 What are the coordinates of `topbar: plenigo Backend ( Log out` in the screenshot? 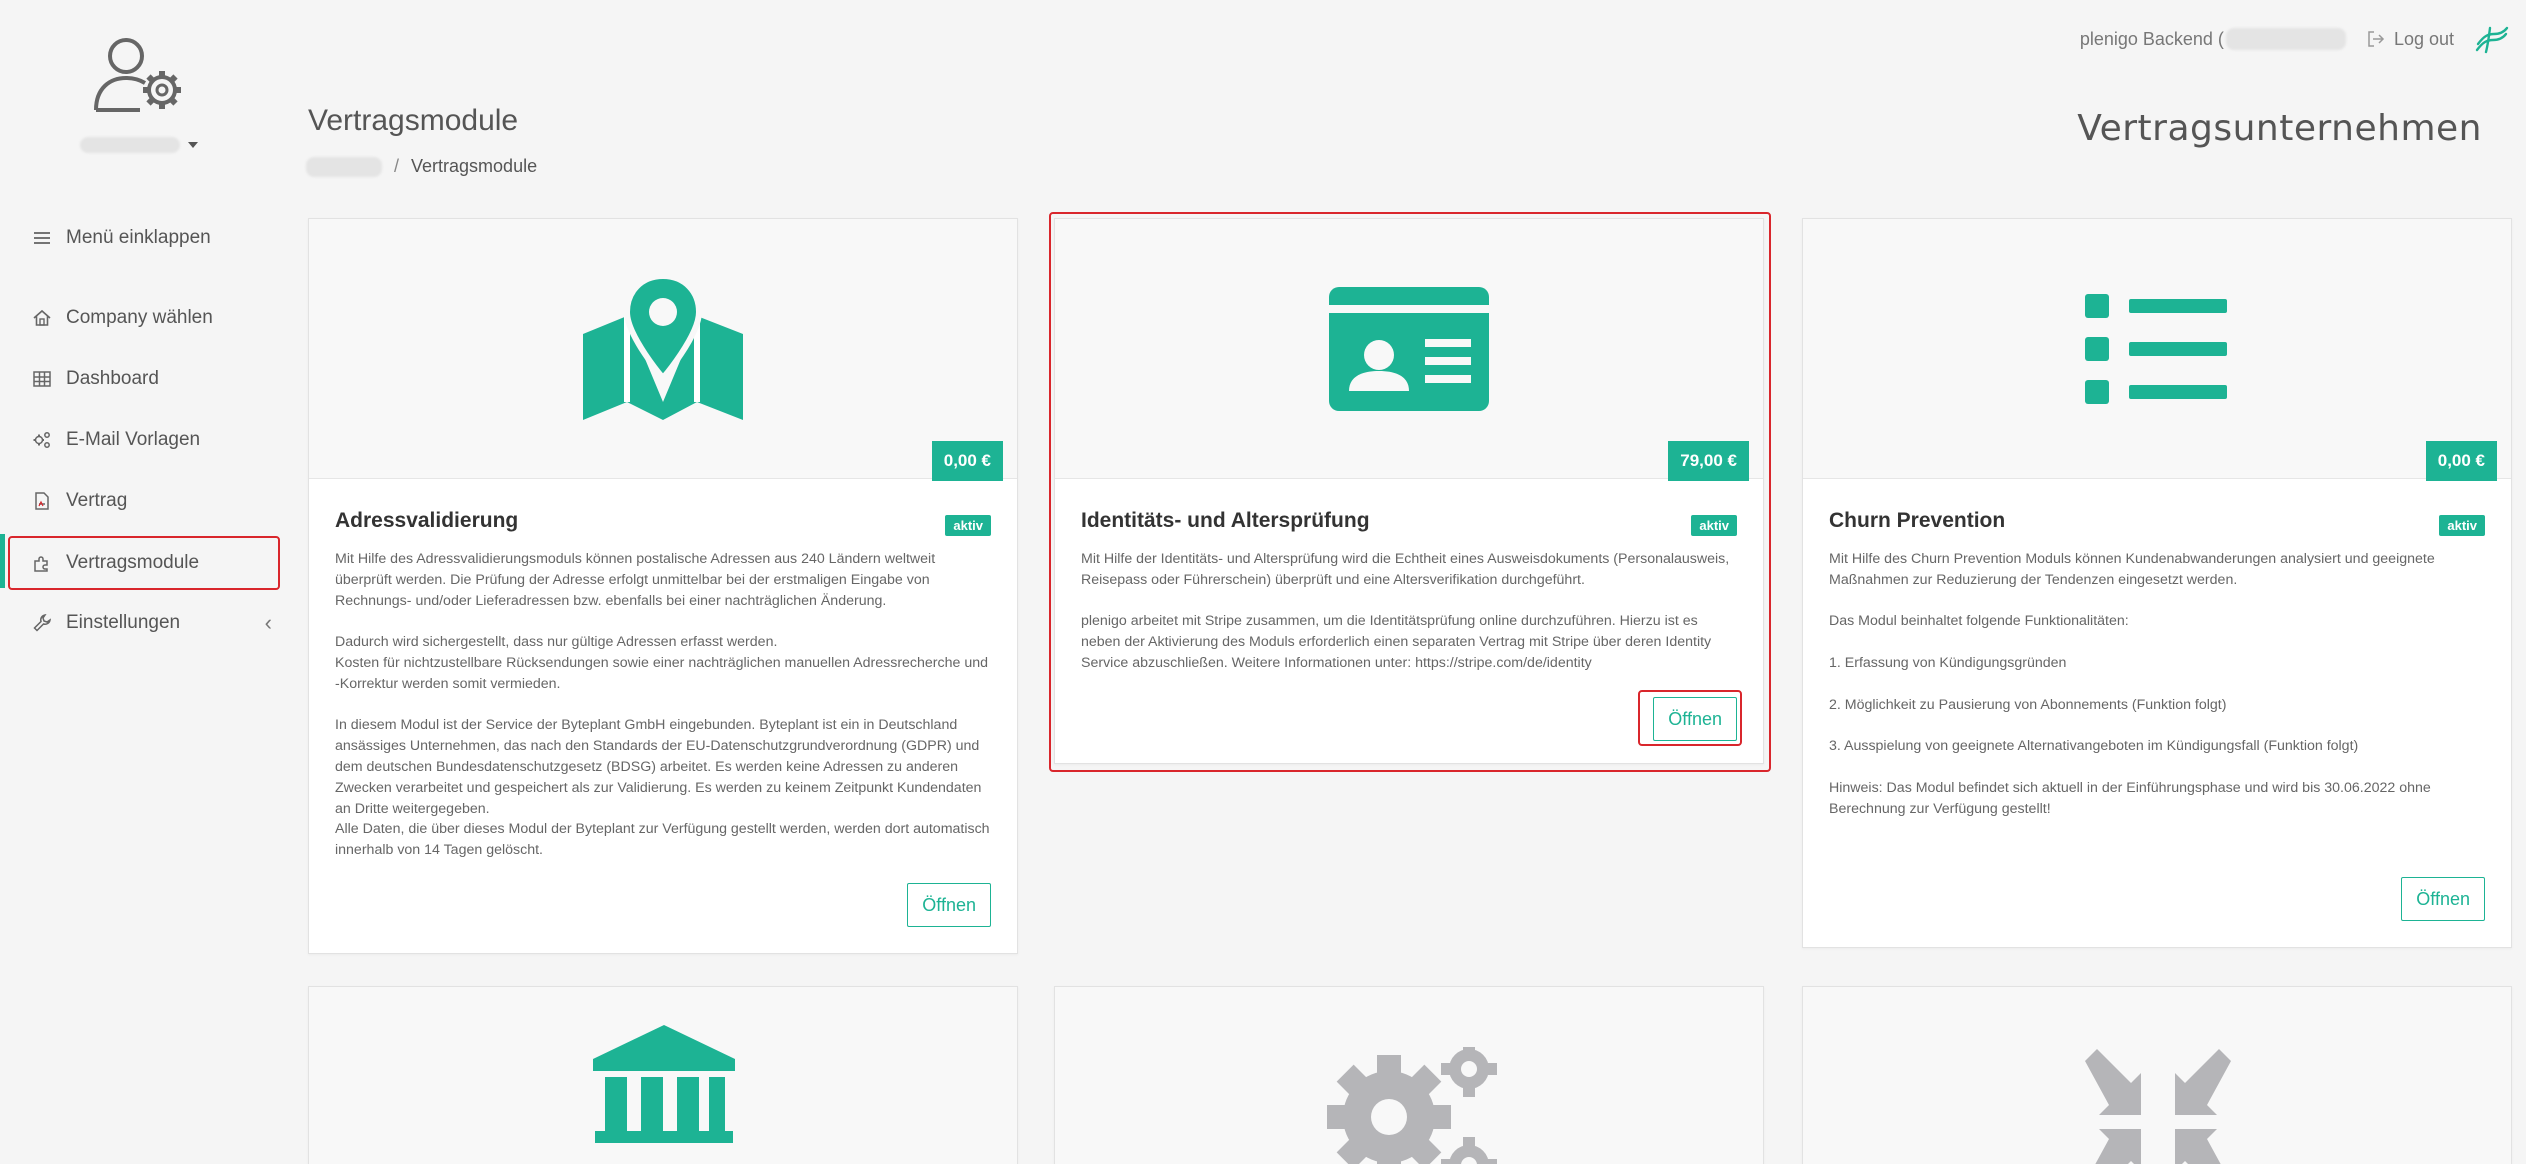 It's located at (2295, 39).